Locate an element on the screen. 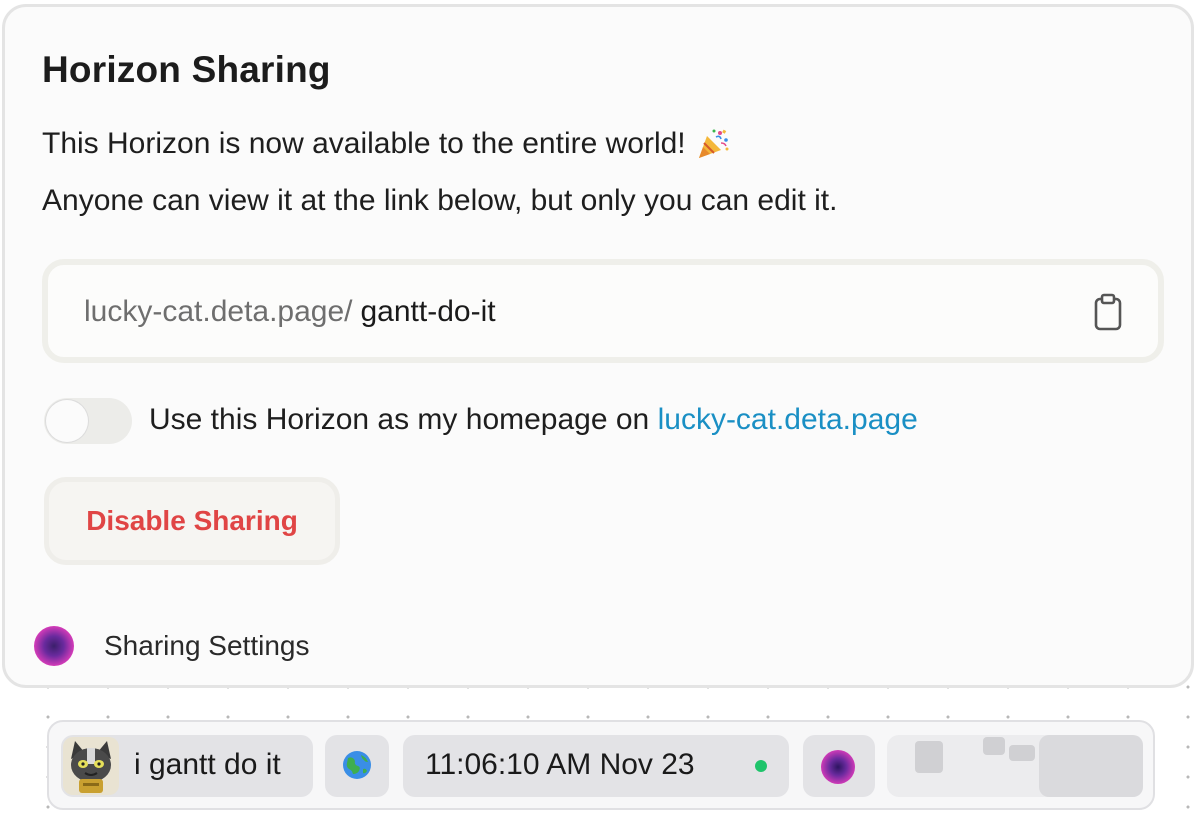 Image resolution: width=1200 pixels, height=815 pixels. taskbar-window-previews is located at coordinates (1015, 766).